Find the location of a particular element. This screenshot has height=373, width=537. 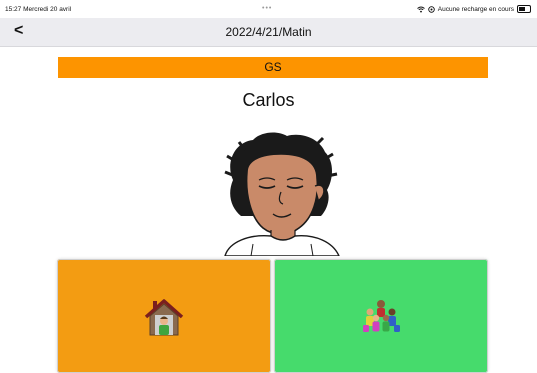

page-title: 2022/4/21/Matin is located at coordinates (268, 32).